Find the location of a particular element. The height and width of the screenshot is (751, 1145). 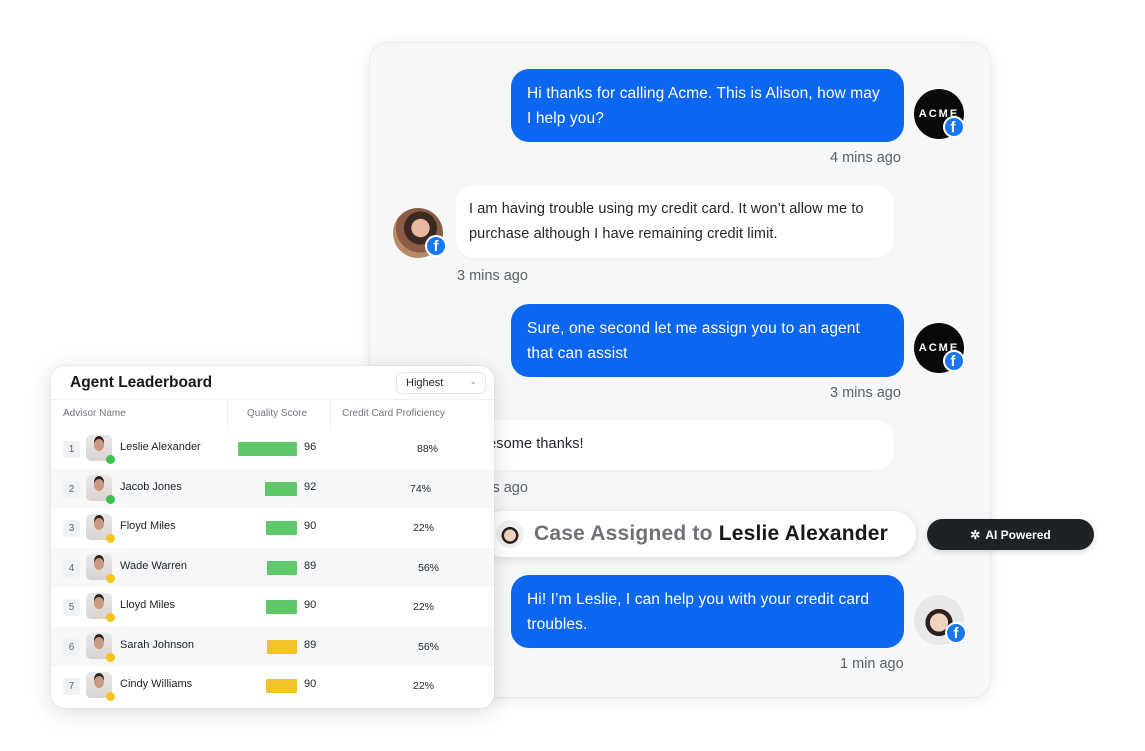

case-assigned-prefix: Case Assigned to is located at coordinates (623, 533).